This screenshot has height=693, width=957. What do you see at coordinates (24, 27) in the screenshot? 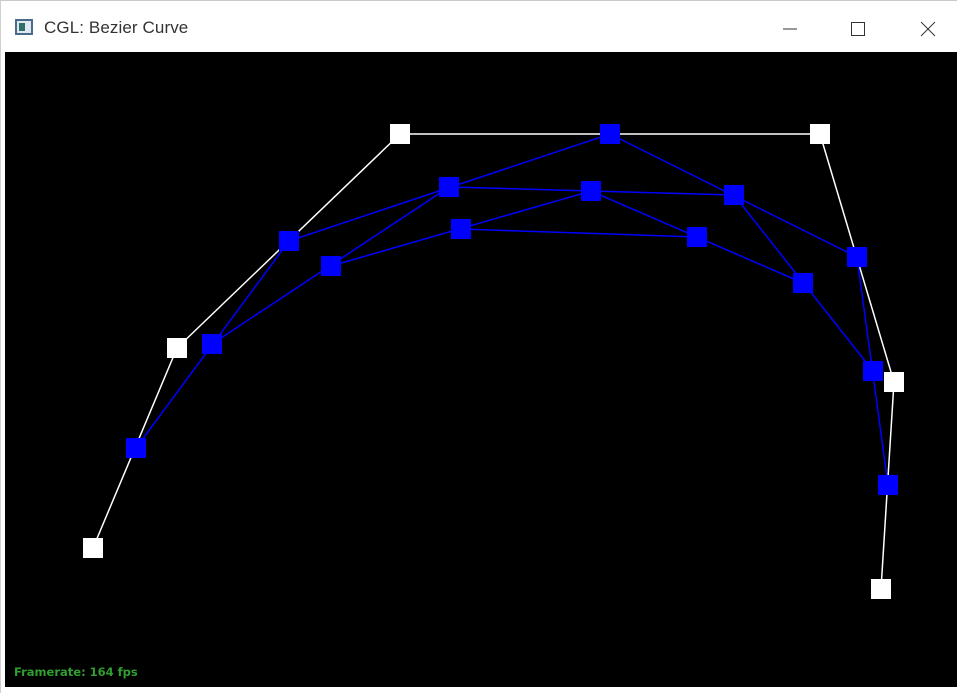
I see `app-window-icon` at bounding box center [24, 27].